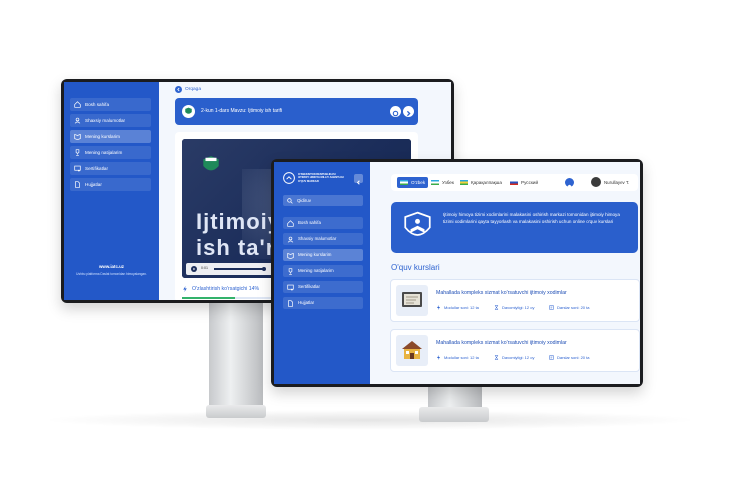 The image size is (732, 489). I want to click on hourglass-icon, so click(496, 307).